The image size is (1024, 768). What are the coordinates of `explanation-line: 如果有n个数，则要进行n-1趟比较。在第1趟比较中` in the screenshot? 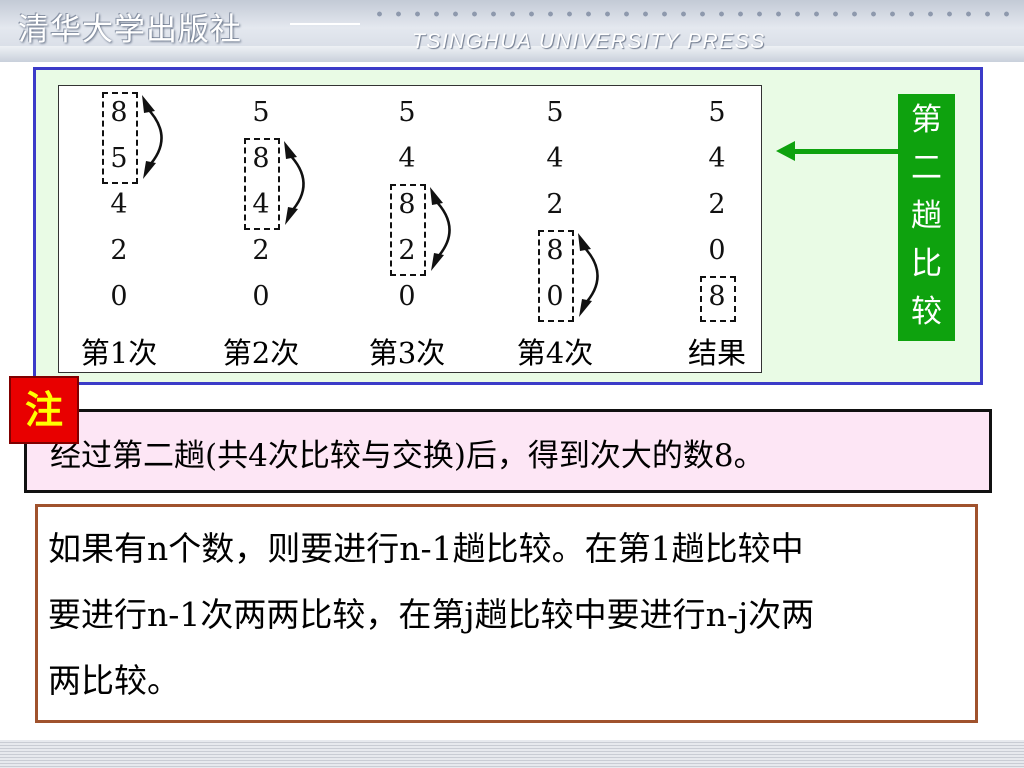 It's located at (426, 548).